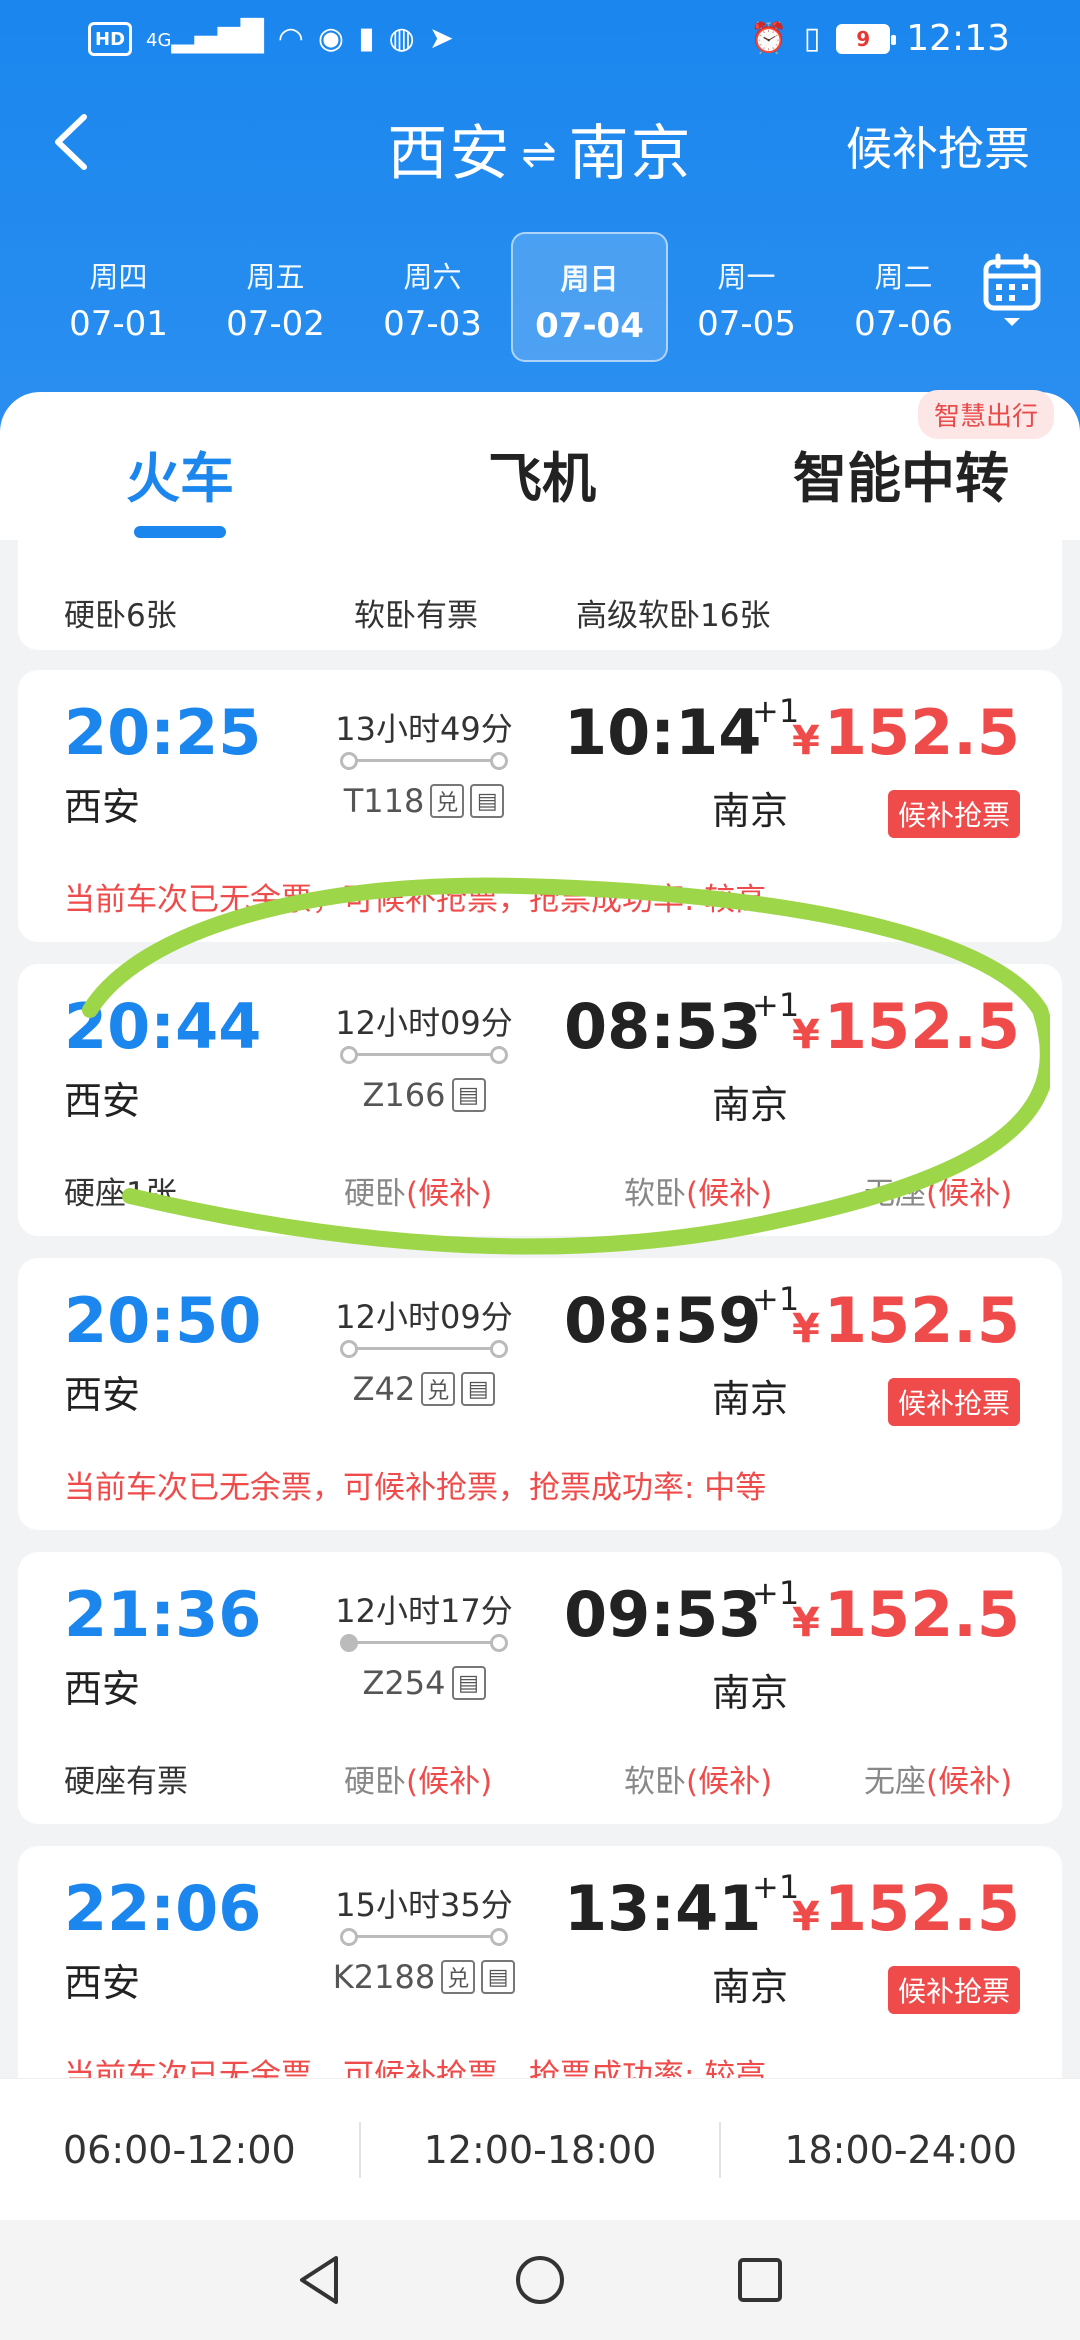  What do you see at coordinates (540, 2280) in the screenshot?
I see `home-icon` at bounding box center [540, 2280].